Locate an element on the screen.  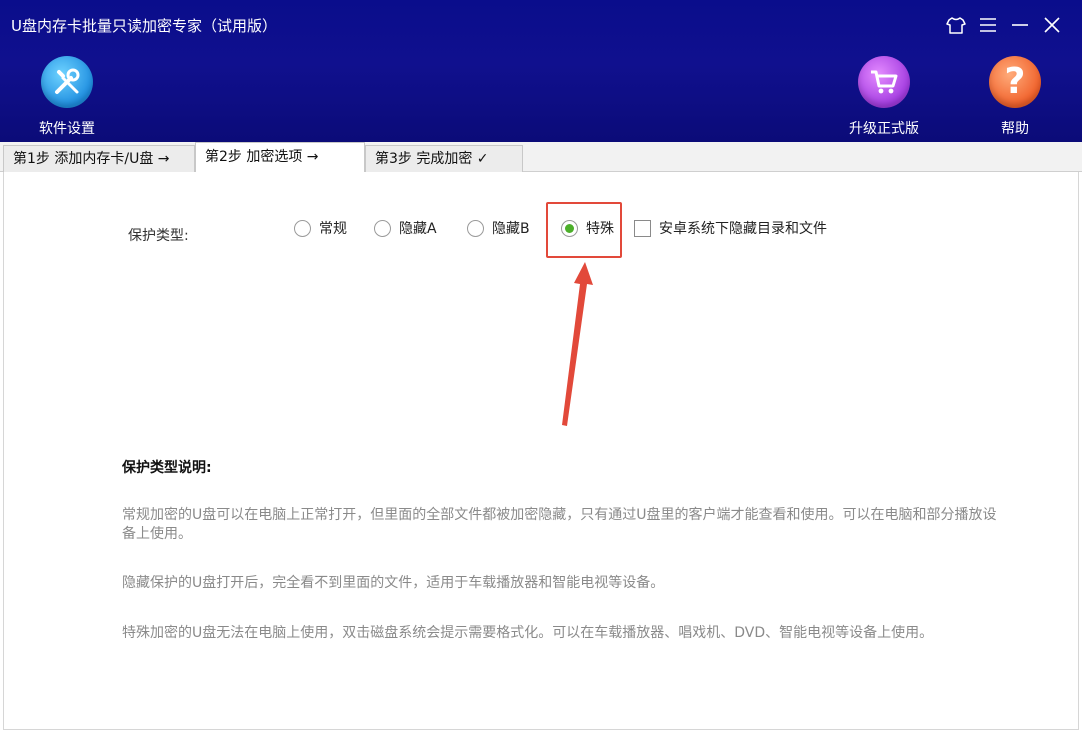
shirt-icon is located at coordinates (956, 25).